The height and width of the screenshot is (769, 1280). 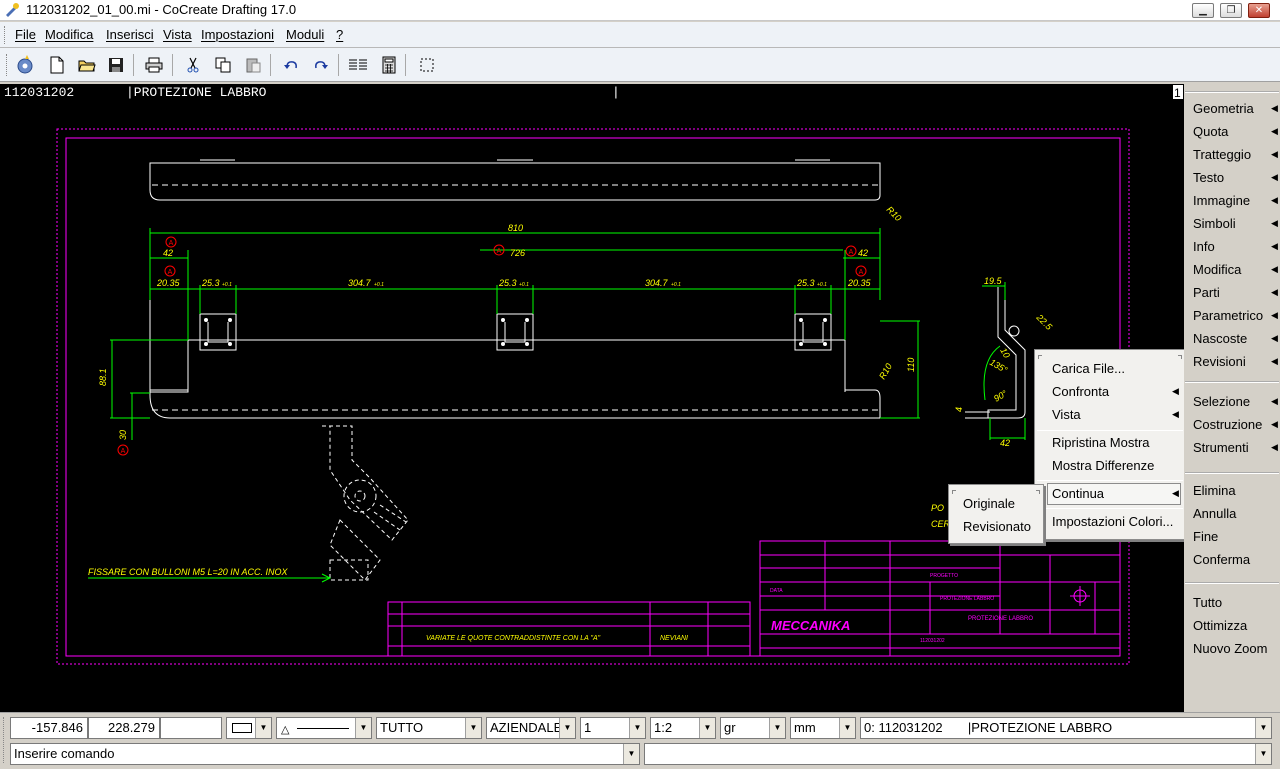 I want to click on rev-mark-4: A, so click(x=851, y=252).